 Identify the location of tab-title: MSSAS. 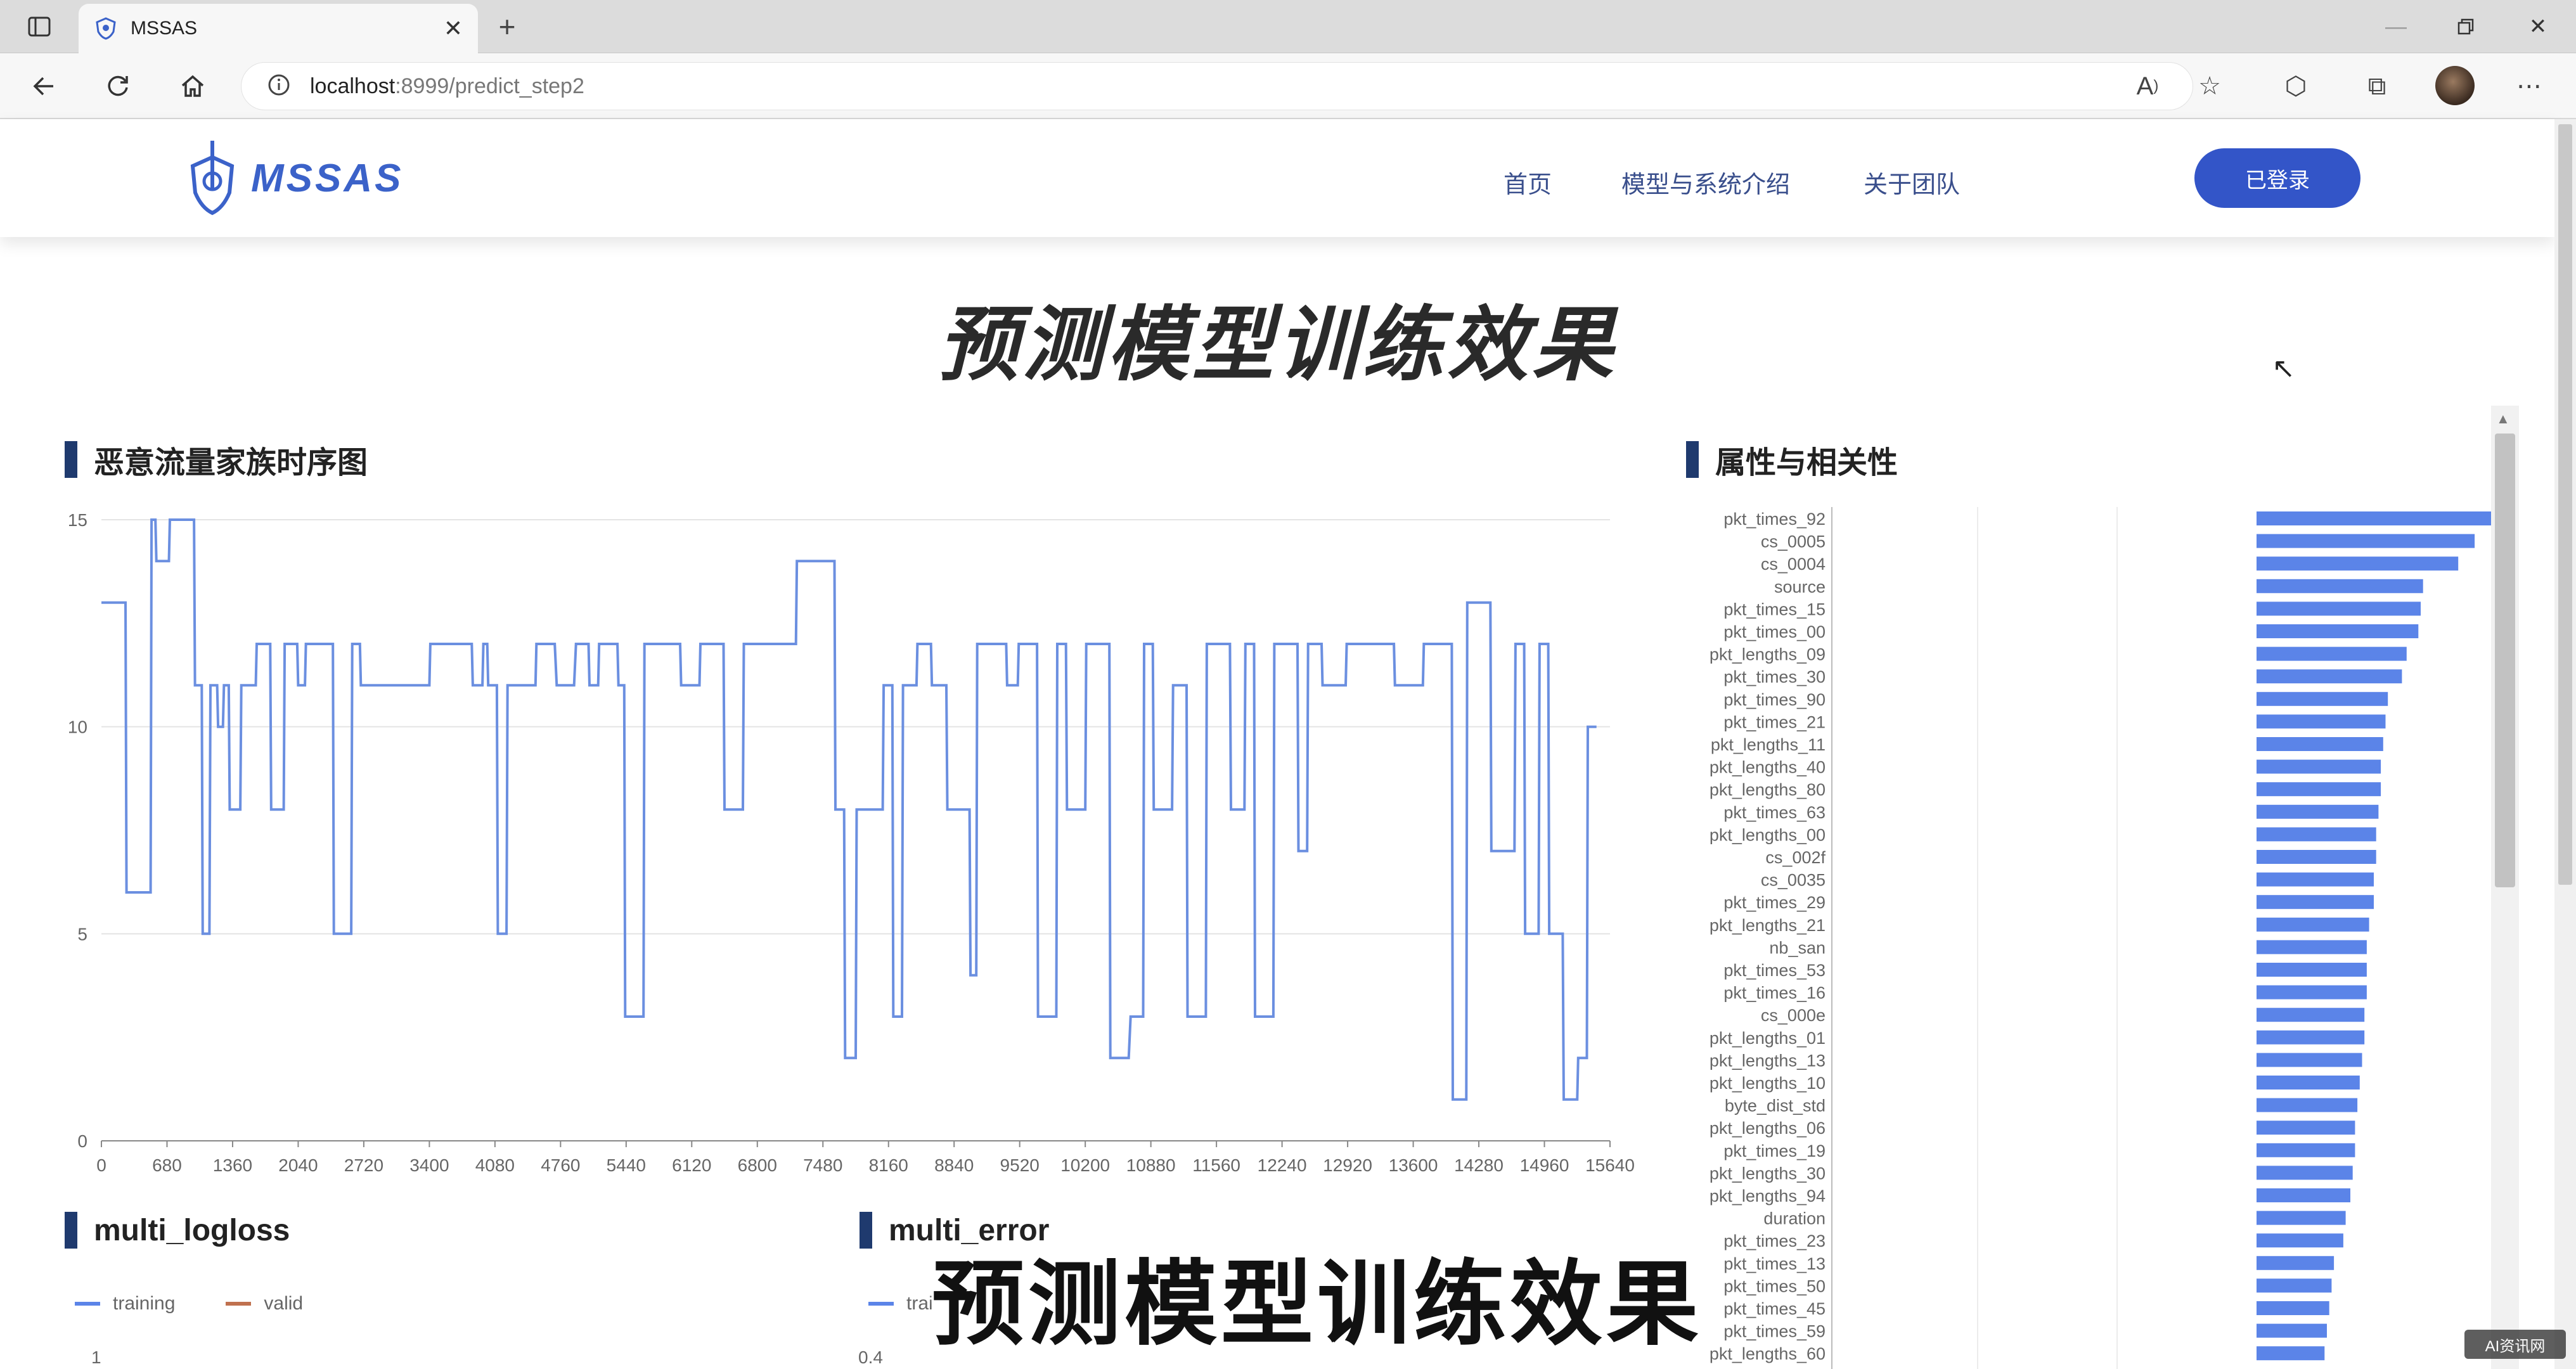
(164, 28).